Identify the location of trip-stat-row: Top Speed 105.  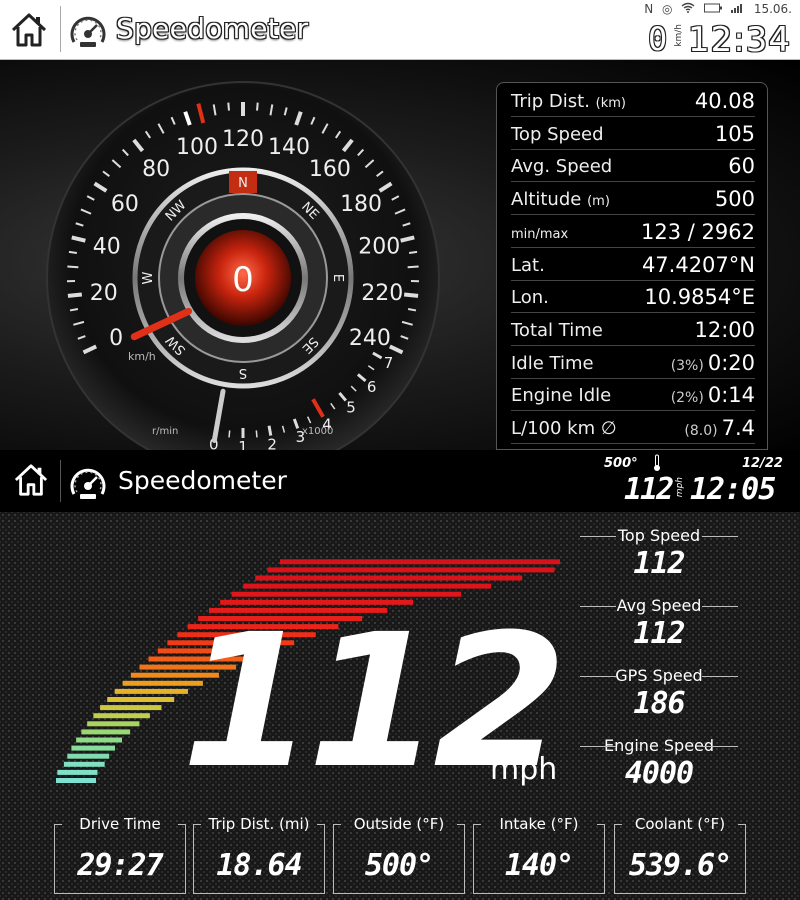
(633, 134).